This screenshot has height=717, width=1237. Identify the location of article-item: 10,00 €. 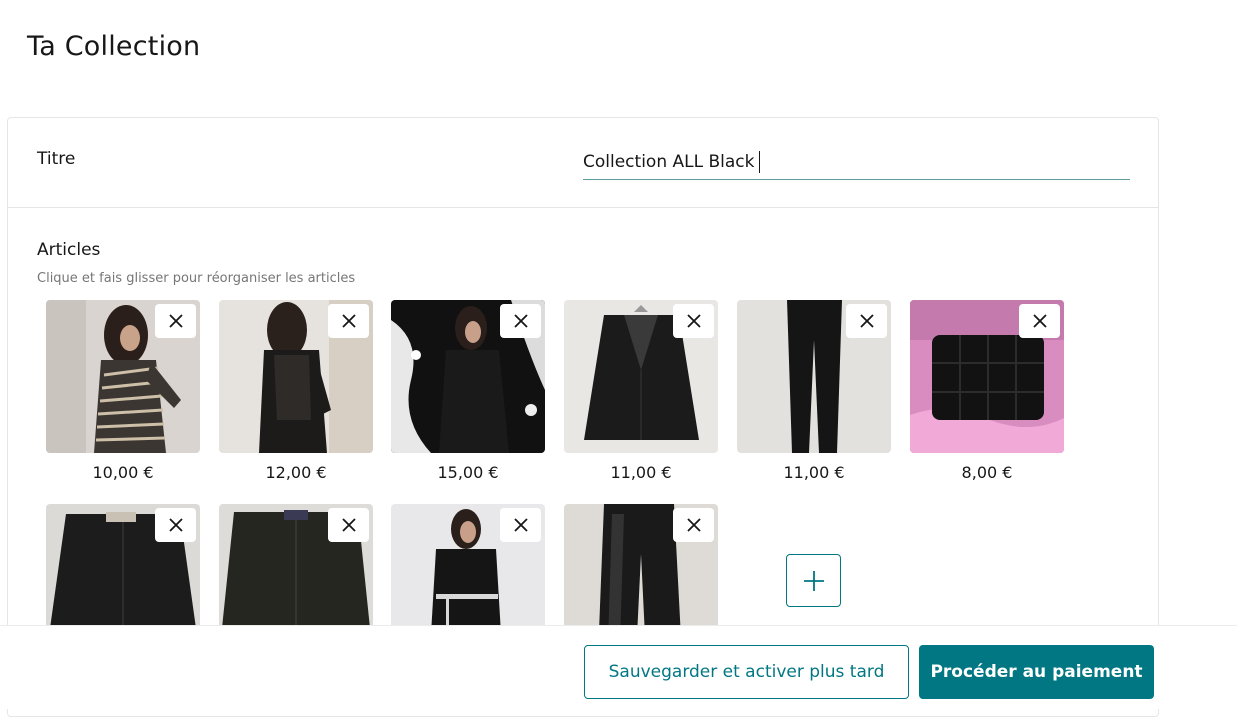
(123, 391).